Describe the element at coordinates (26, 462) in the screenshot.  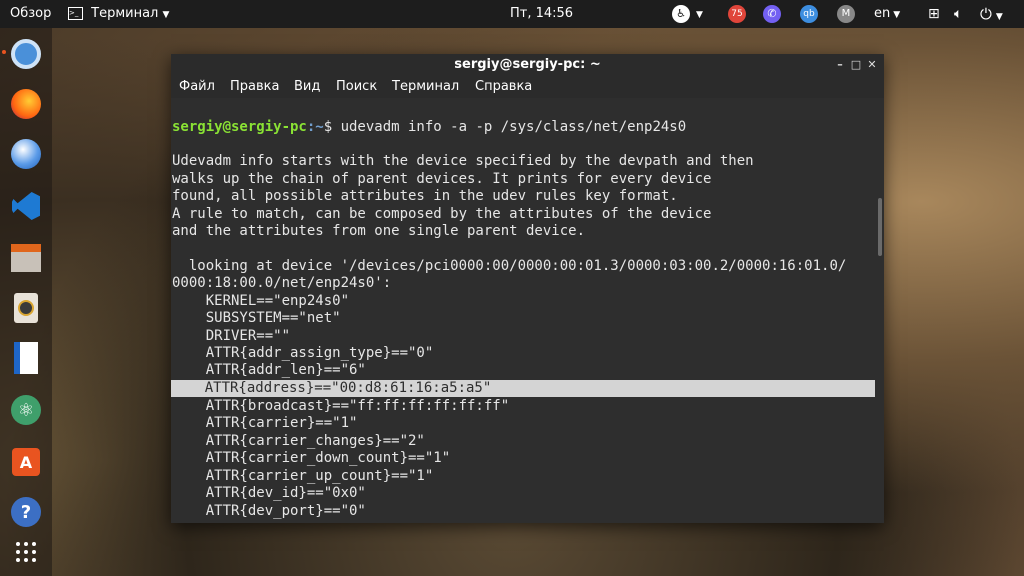
I see `software-center-icon: A` at that location.